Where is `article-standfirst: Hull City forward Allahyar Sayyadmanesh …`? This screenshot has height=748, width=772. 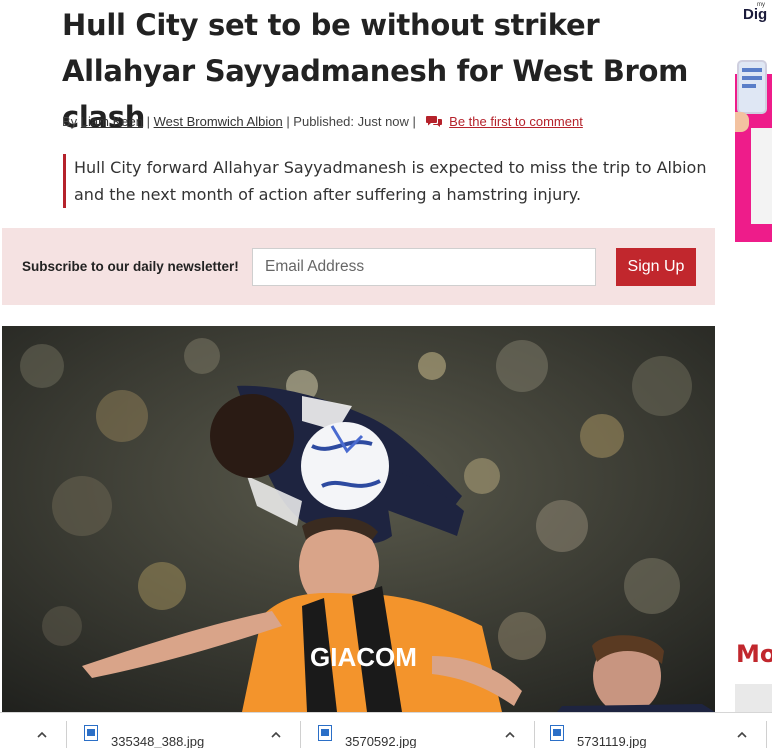
article-standfirst: Hull City forward Allahyar Sayyadmanesh … is located at coordinates (385, 181).